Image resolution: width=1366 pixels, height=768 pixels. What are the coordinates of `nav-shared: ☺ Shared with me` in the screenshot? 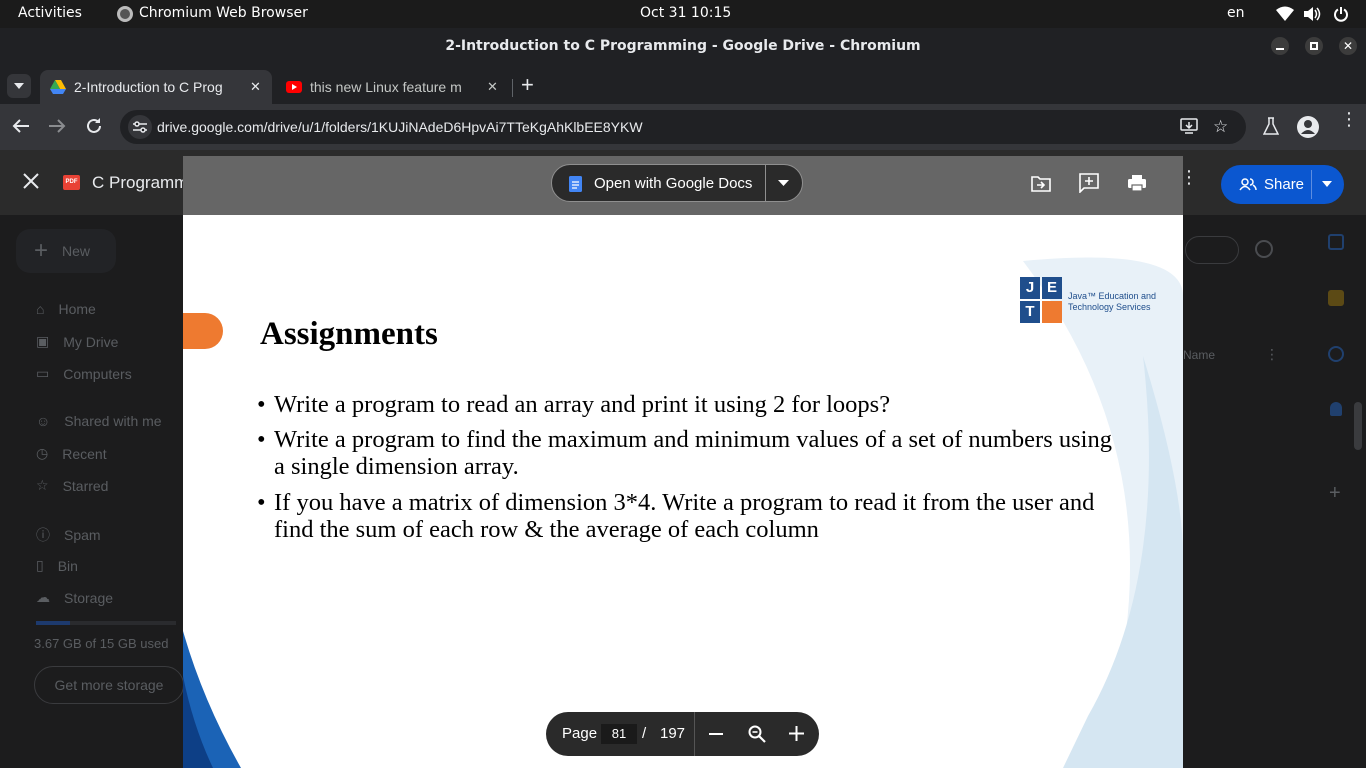 It's located at (99, 421).